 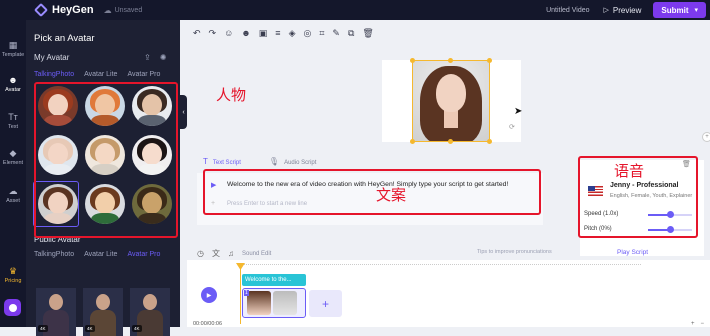 I want to click on timeline-ruler, so click(x=441, y=266).